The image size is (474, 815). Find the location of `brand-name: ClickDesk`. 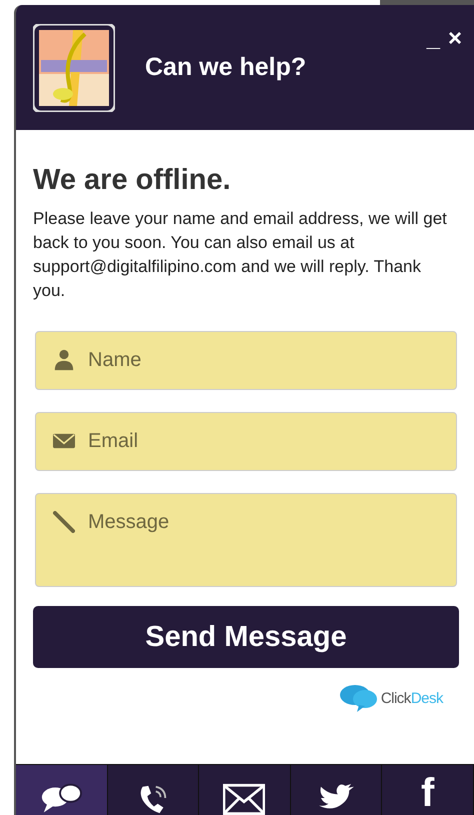

brand-name: ClickDesk is located at coordinates (411, 698).